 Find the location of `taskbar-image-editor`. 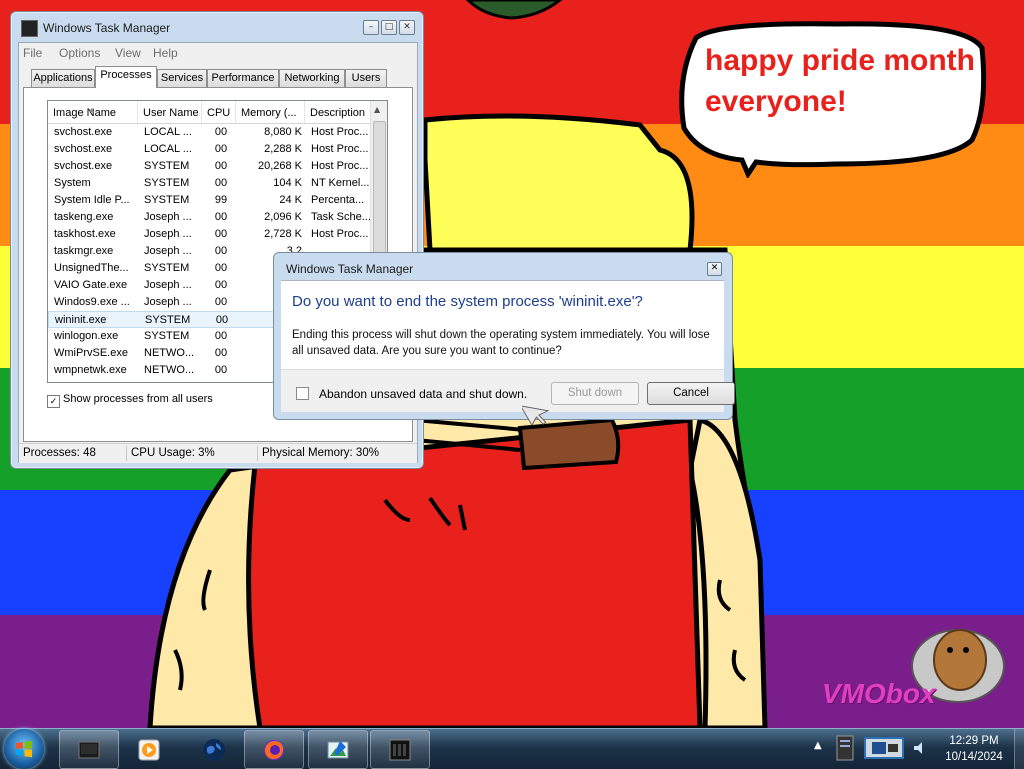

taskbar-image-editor is located at coordinates (338, 749).